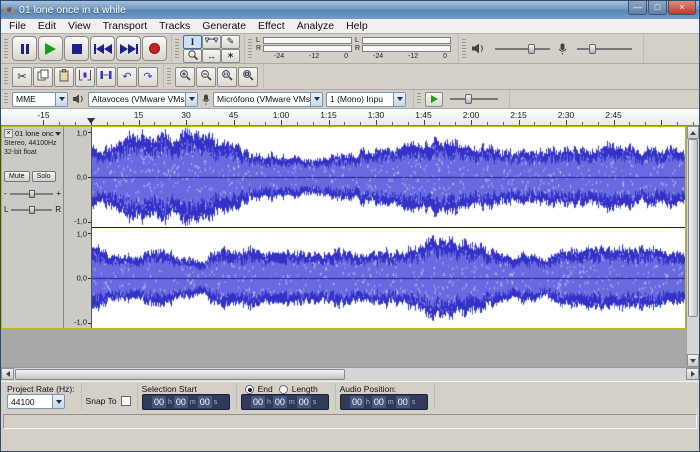 The height and width of the screenshot is (452, 700). What do you see at coordinates (79, 26) in the screenshot?
I see `menu-item-view: View` at bounding box center [79, 26].